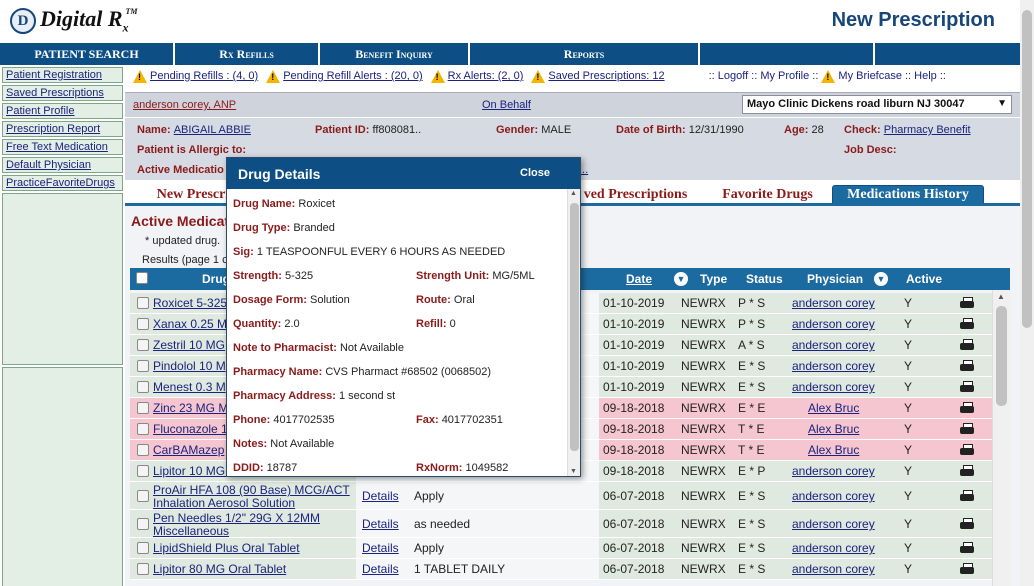 The image size is (1034, 586). I want to click on pharmacy-benefit-link: Pharmacy Benefit, so click(927, 130).